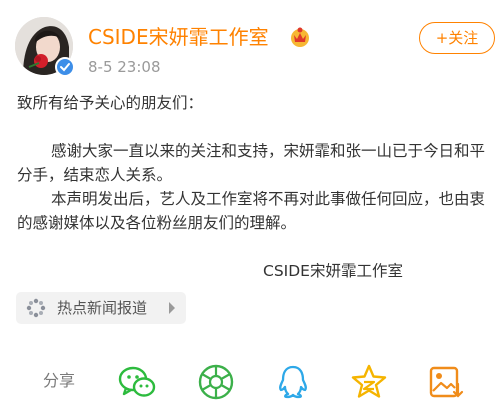 Image resolution: width=500 pixels, height=412 pixels. Describe the element at coordinates (178, 37) in the screenshot. I see `account-name: CSIDE宋妍霏工作室` at that location.